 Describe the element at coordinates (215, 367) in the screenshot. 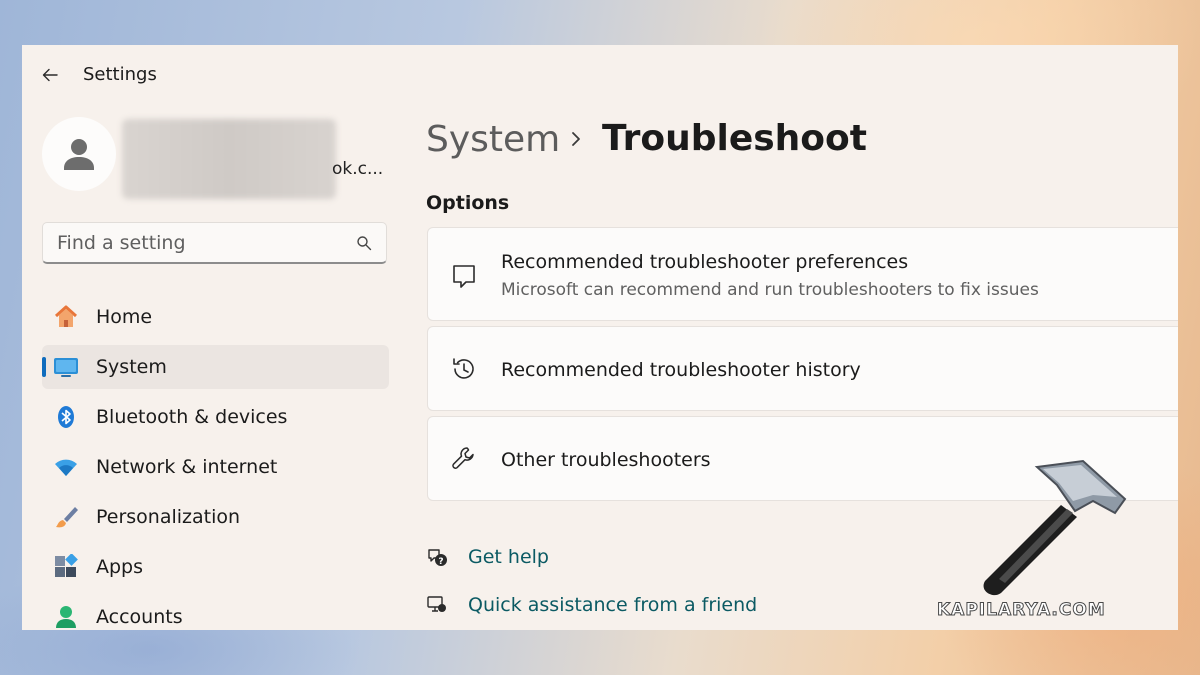

I see `sidebar-item-system: System` at that location.